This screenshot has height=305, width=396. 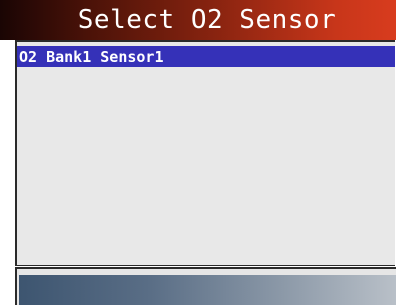 I want to click on title-bar: Select O2 Sensor, so click(x=198, y=20).